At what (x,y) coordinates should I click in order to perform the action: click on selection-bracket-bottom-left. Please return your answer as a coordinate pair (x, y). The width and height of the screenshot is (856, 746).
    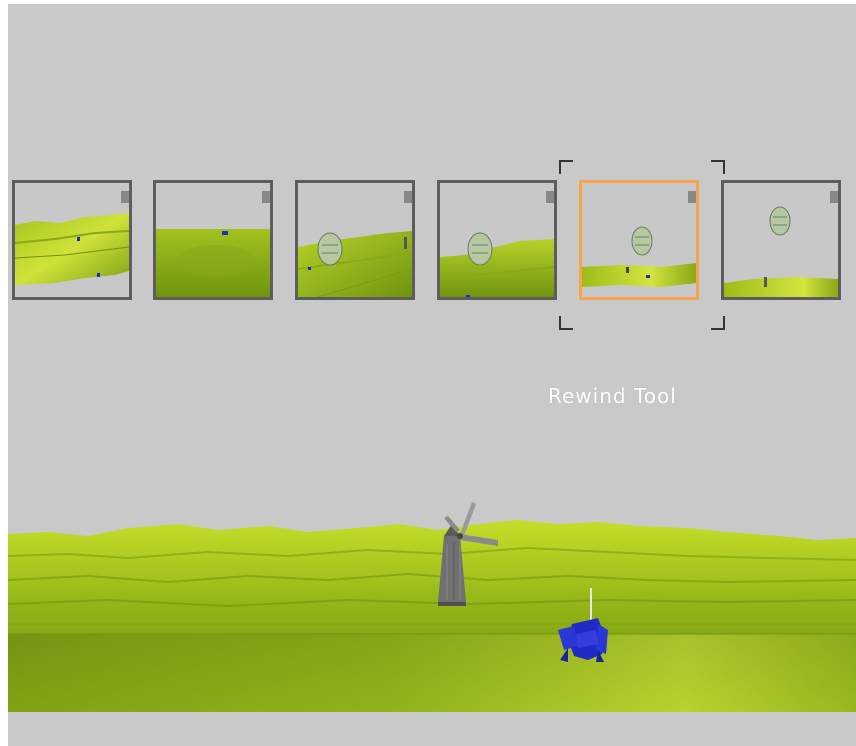
    Looking at the image, I should click on (566, 323).